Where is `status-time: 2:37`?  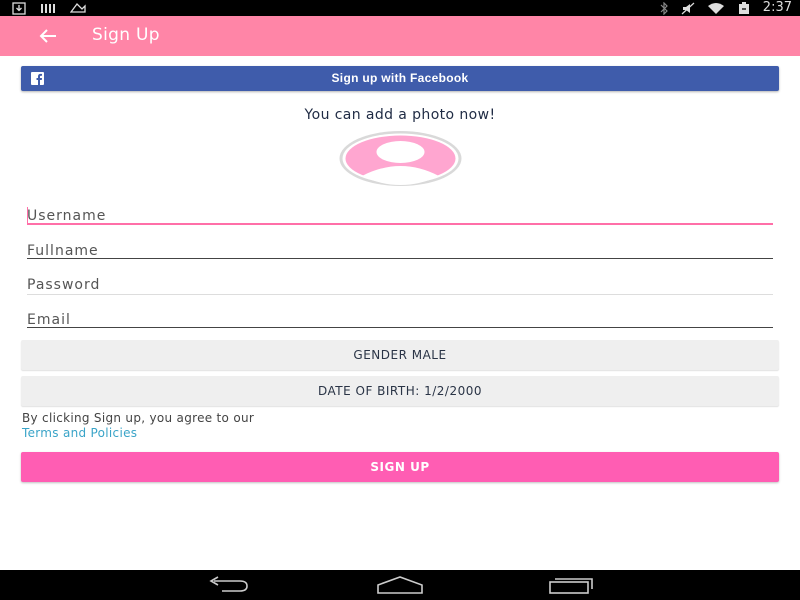
status-time: 2:37 is located at coordinates (777, 7).